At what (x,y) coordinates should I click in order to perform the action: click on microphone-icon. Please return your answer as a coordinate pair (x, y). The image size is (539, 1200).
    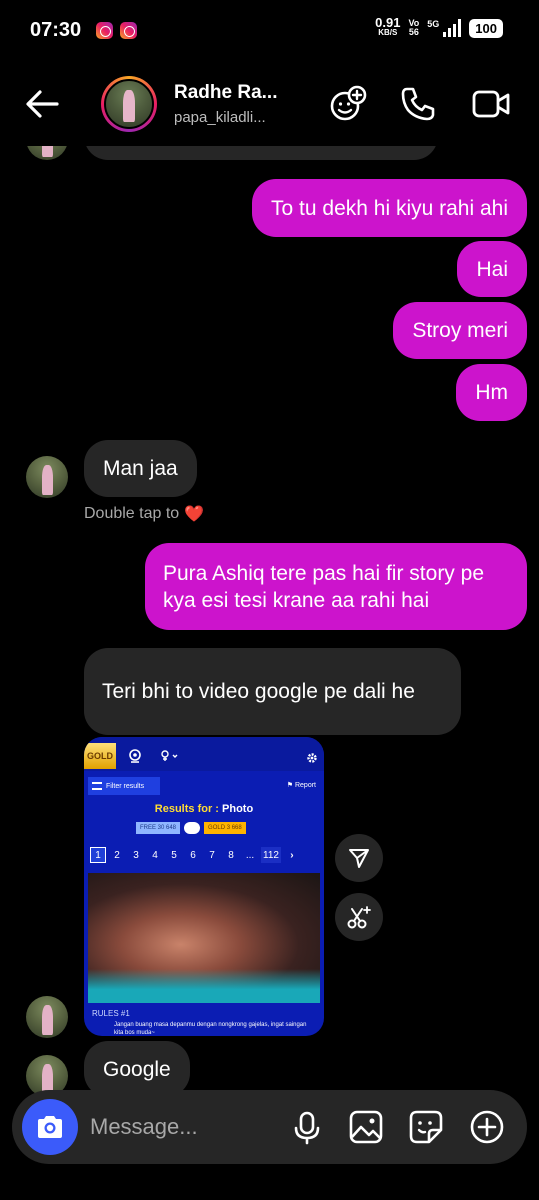
    Looking at the image, I should click on (307, 1127).